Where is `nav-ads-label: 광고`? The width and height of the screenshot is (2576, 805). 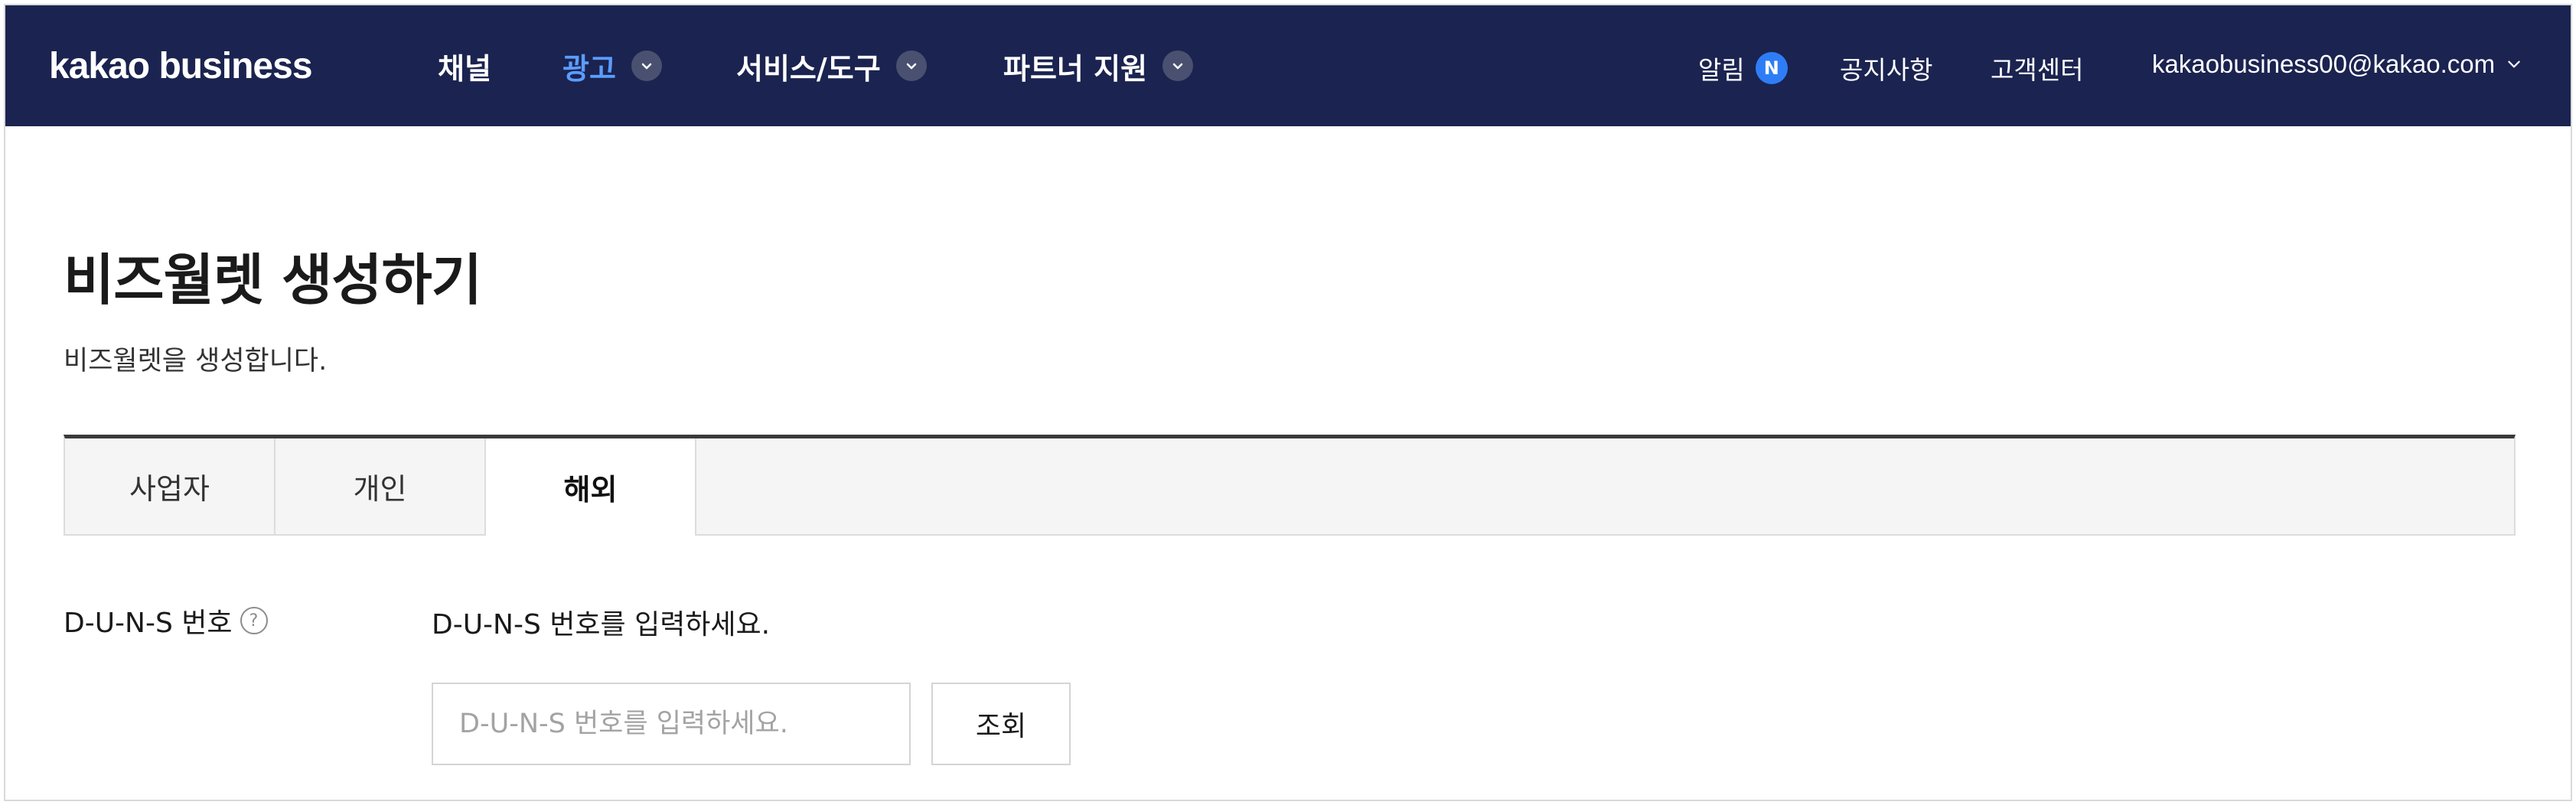 nav-ads-label: 광고 is located at coordinates (589, 69).